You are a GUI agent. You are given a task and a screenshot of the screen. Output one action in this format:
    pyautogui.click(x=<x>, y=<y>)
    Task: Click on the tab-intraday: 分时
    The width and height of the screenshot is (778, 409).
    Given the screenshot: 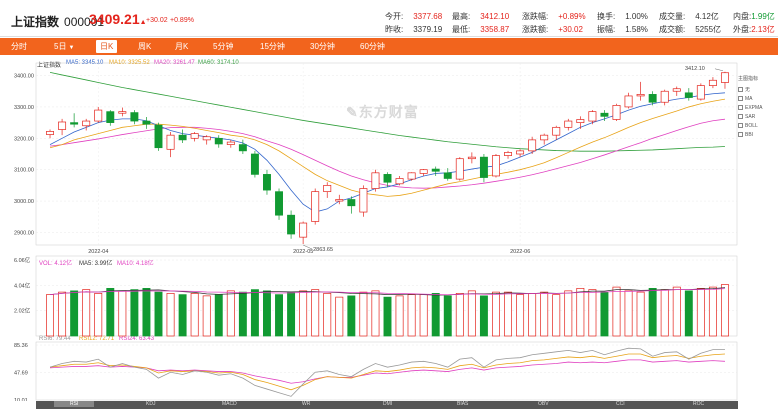 What is the action you would take?
    pyautogui.click(x=19, y=46)
    